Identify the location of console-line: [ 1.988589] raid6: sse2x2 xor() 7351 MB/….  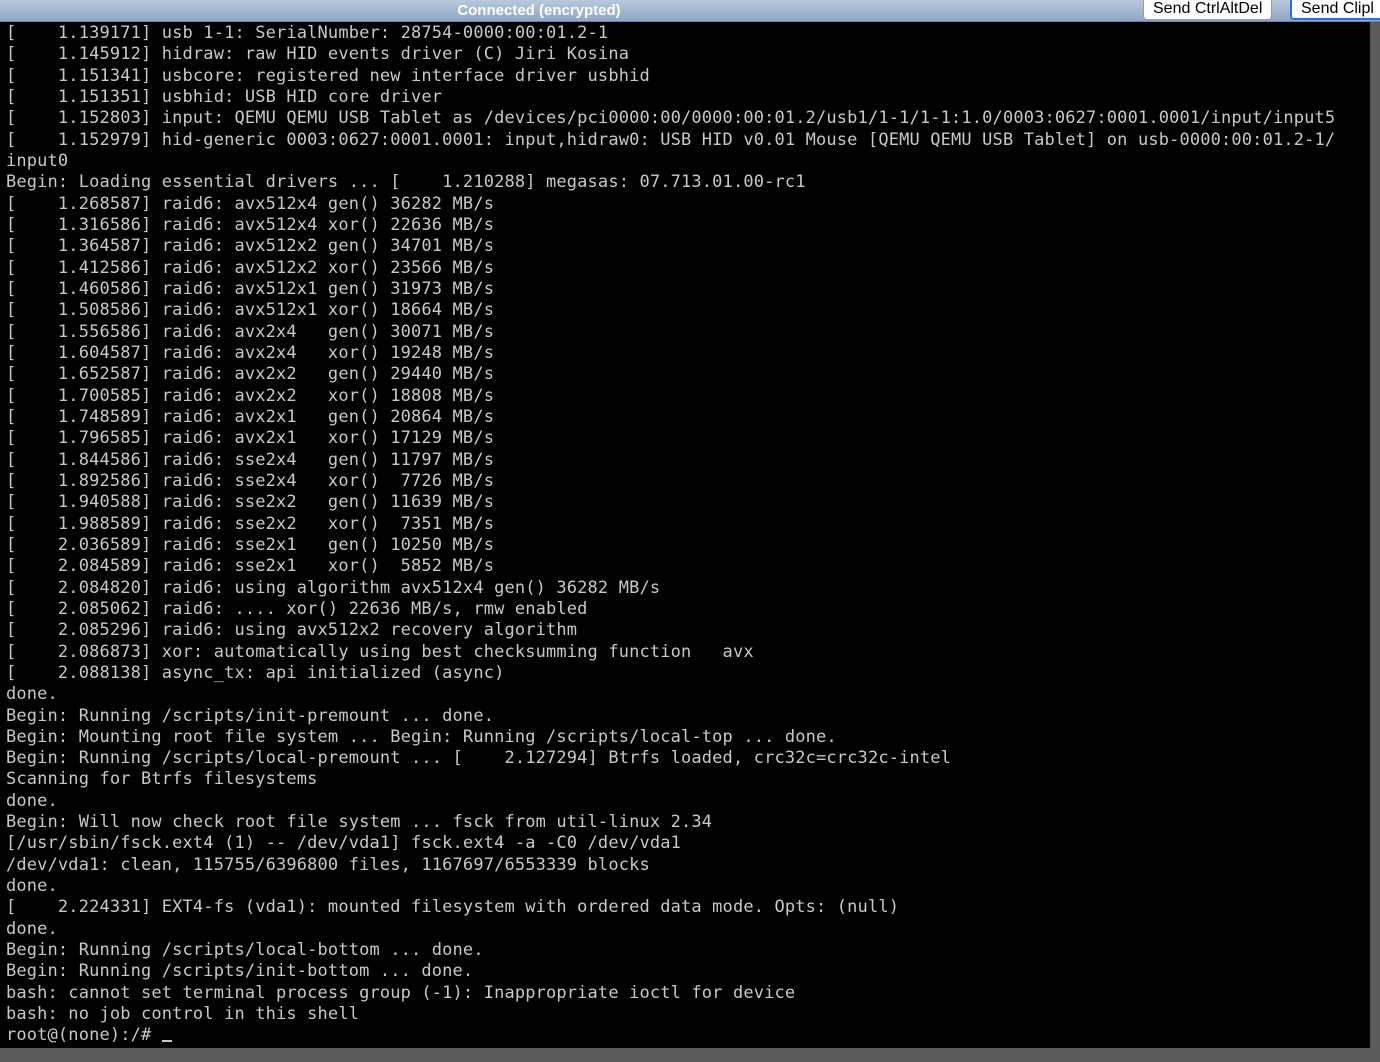
(250, 523).